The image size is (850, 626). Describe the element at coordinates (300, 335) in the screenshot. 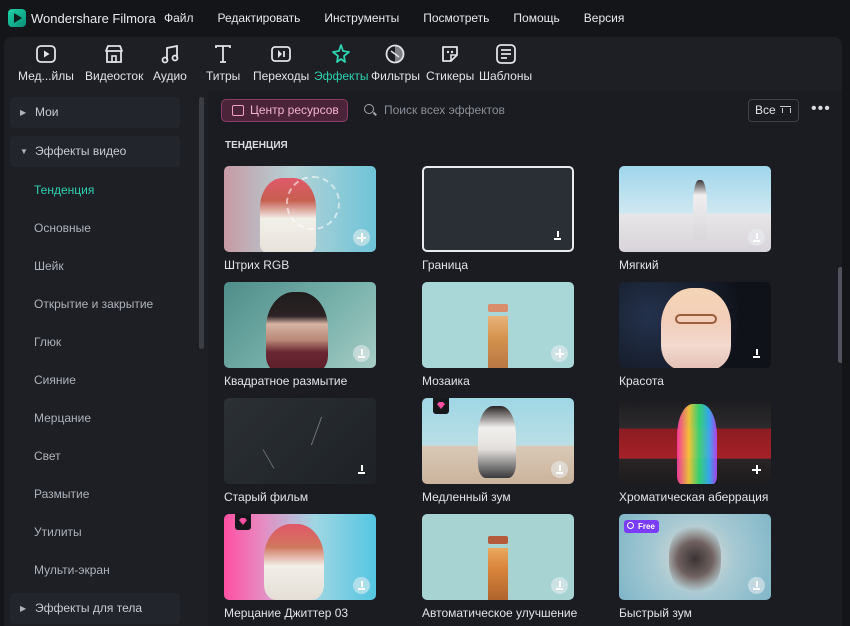

I see `effect-card: Квадратное размытие` at that location.